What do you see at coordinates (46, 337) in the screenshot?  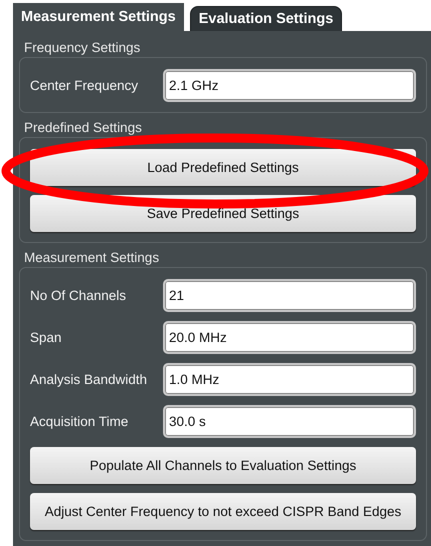 I see `field-label: Span` at bounding box center [46, 337].